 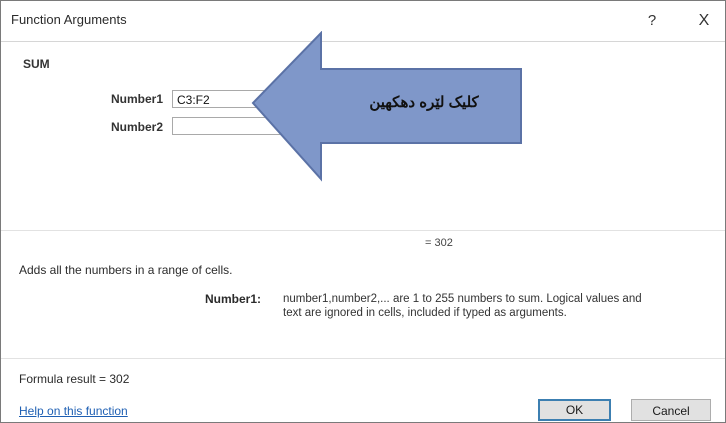 I want to click on help-link: Help on this function, so click(x=73, y=411).